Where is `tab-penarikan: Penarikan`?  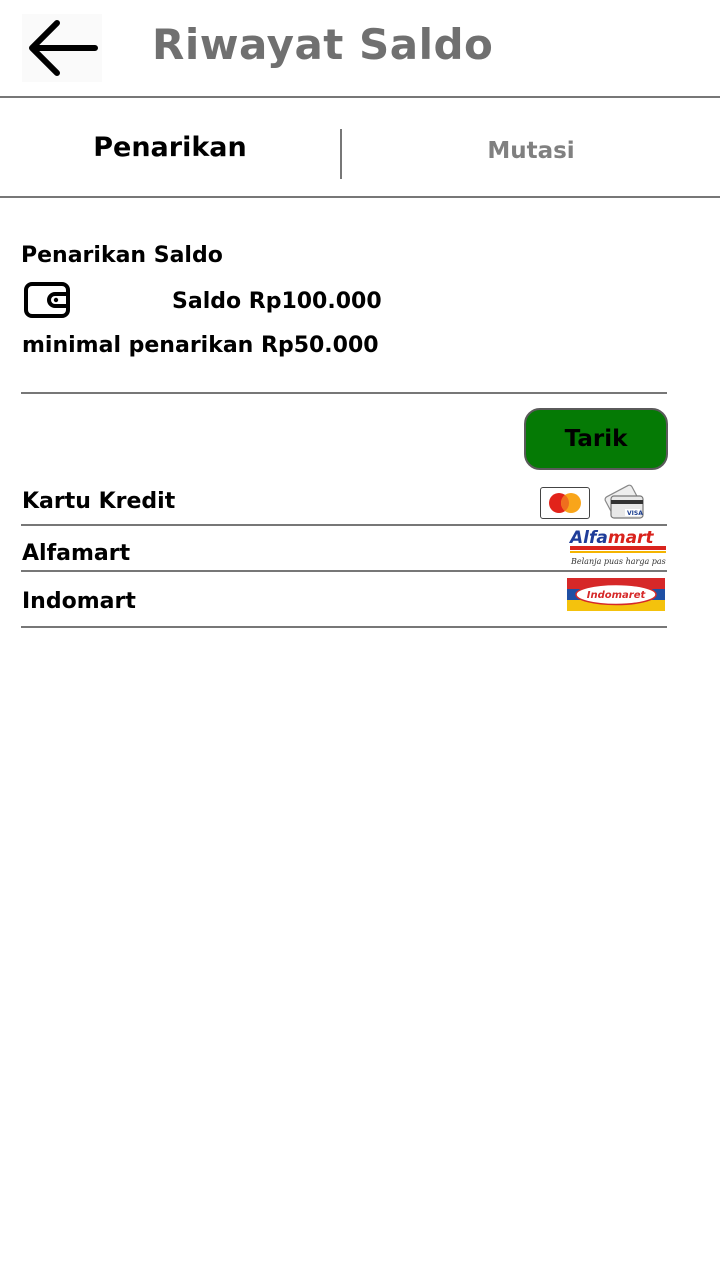
tab-penarikan: Penarikan is located at coordinates (170, 148).